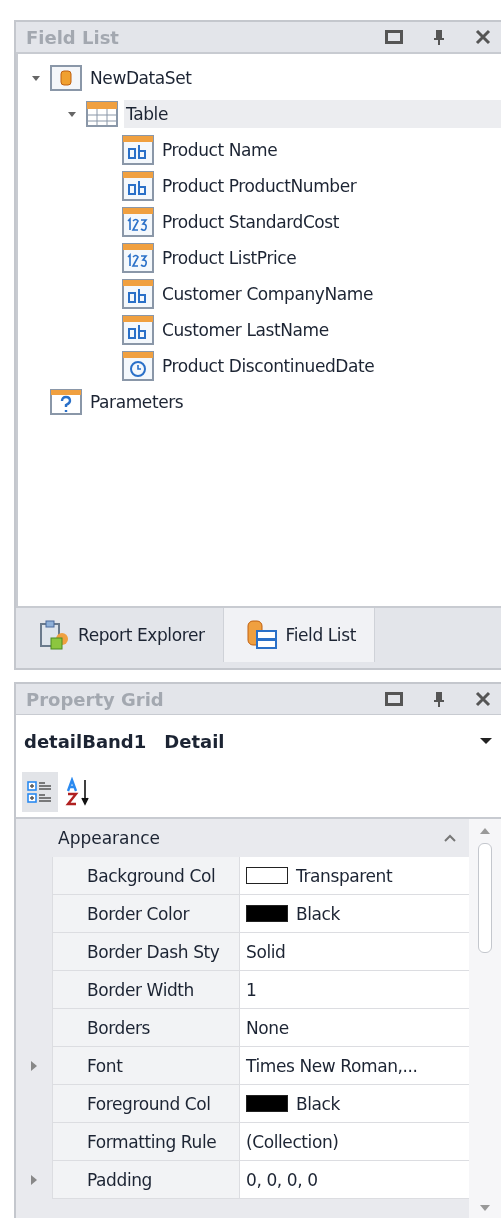 The height and width of the screenshot is (1218, 501). What do you see at coordinates (485, 898) in the screenshot?
I see `scroll-thumb` at bounding box center [485, 898].